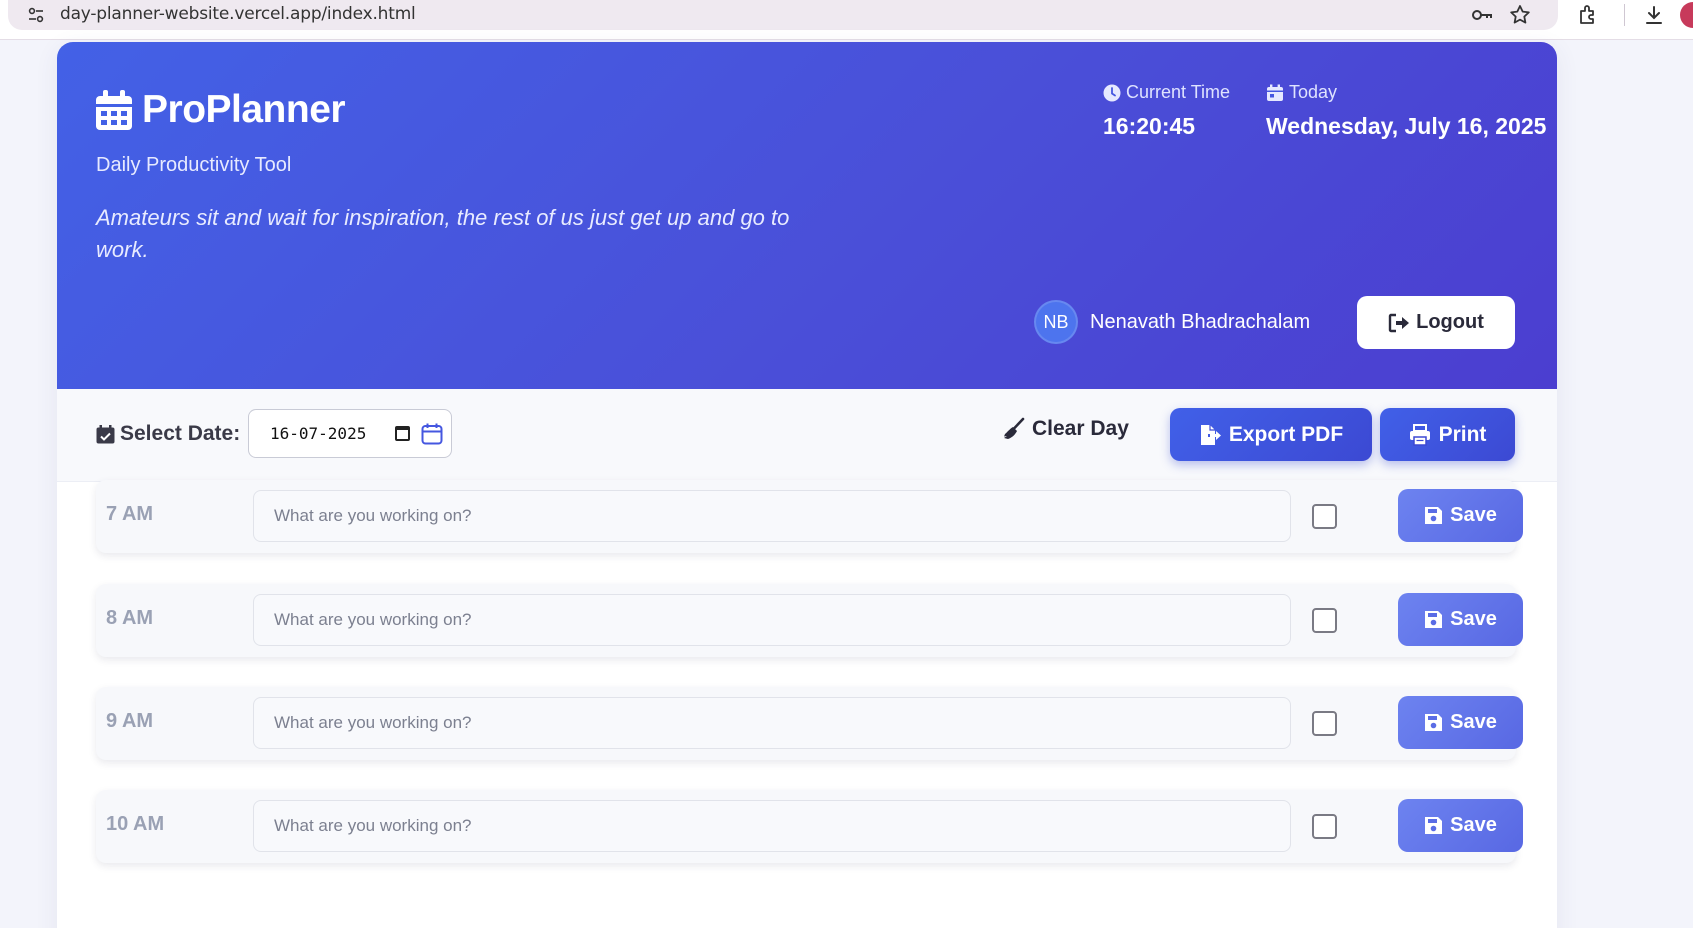 The width and height of the screenshot is (1693, 928). I want to click on hour-label: 10 AM, so click(135, 824).